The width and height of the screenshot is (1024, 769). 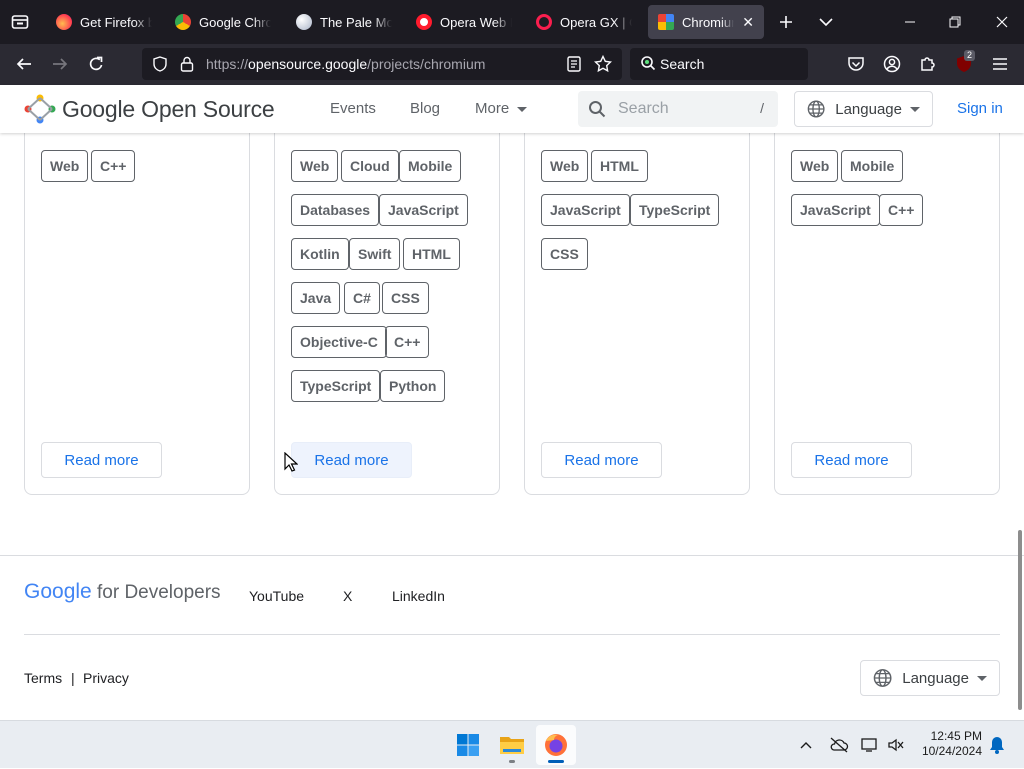 What do you see at coordinates (682, 64) in the screenshot?
I see `web-search-placeholder: Search` at bounding box center [682, 64].